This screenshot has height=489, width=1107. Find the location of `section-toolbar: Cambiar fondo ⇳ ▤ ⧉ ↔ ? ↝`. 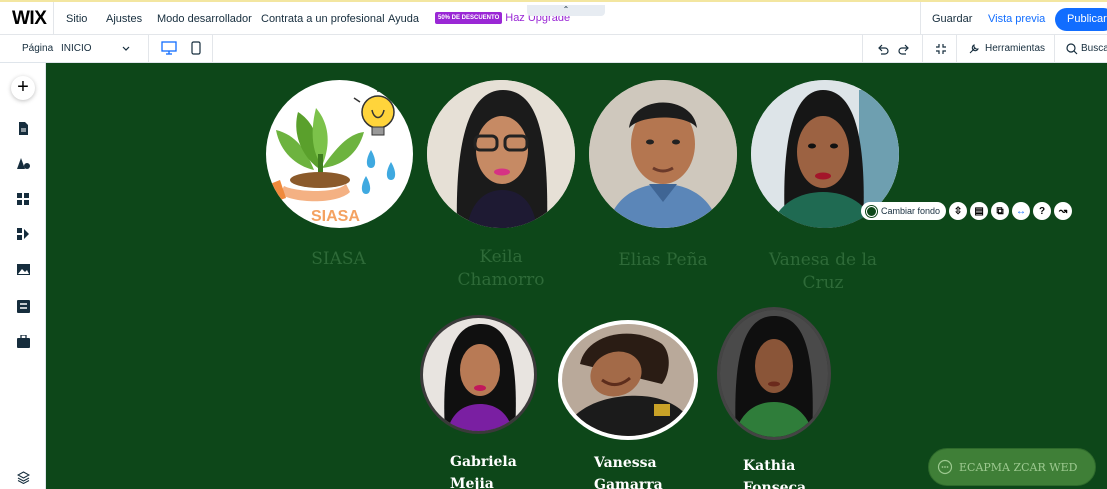

section-toolbar: Cambiar fondo ⇳ ▤ ⧉ ↔ ? ↝ is located at coordinates (967, 211).